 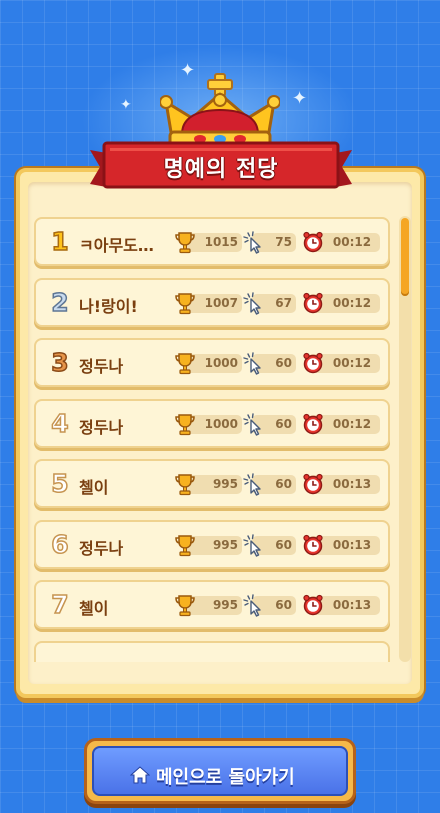 What do you see at coordinates (405, 257) in the screenshot?
I see `scrollbar-thumb` at bounding box center [405, 257].